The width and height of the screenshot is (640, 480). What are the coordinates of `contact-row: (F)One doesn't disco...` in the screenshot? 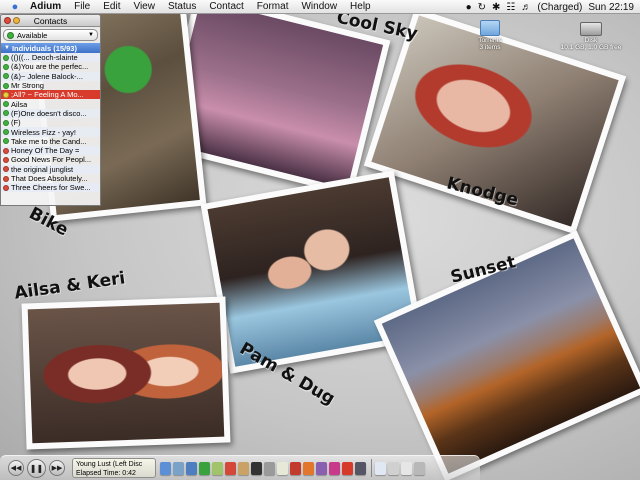 It's located at (50, 113).